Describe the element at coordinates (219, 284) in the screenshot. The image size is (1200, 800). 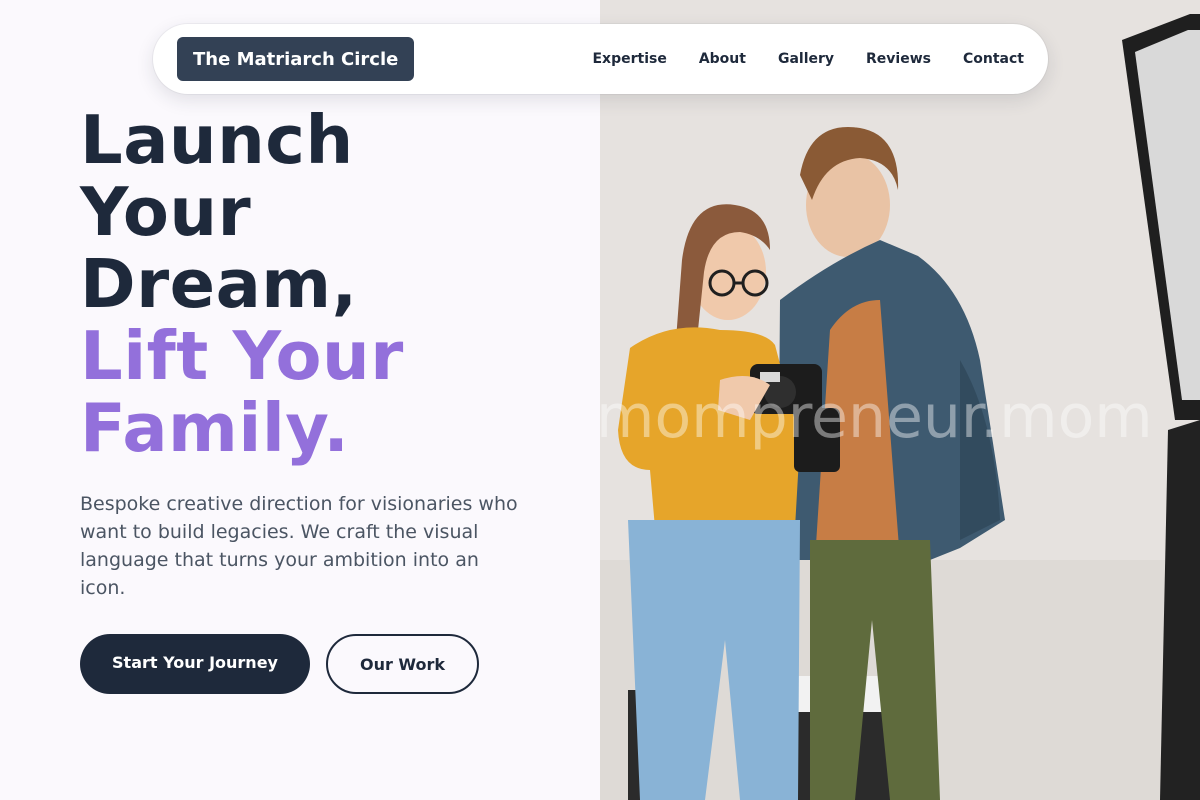
I see `headline-line-3: Dream,` at that location.